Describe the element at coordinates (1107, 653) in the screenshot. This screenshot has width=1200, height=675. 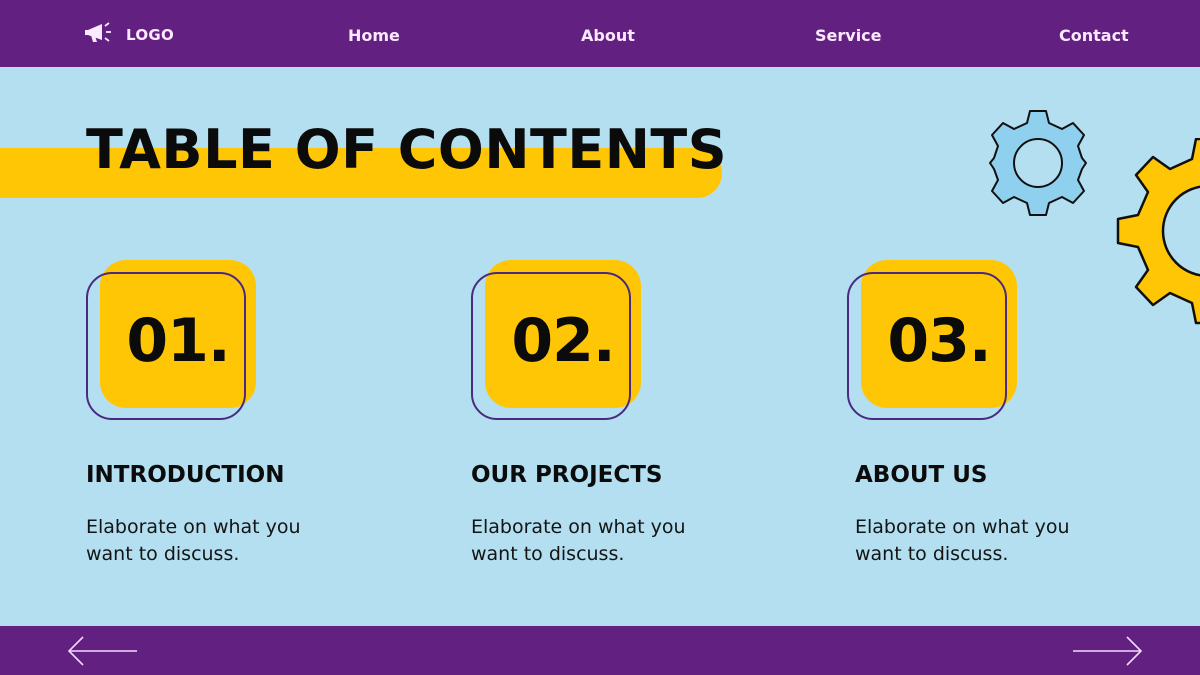
I see `arrow-right-icon` at that location.